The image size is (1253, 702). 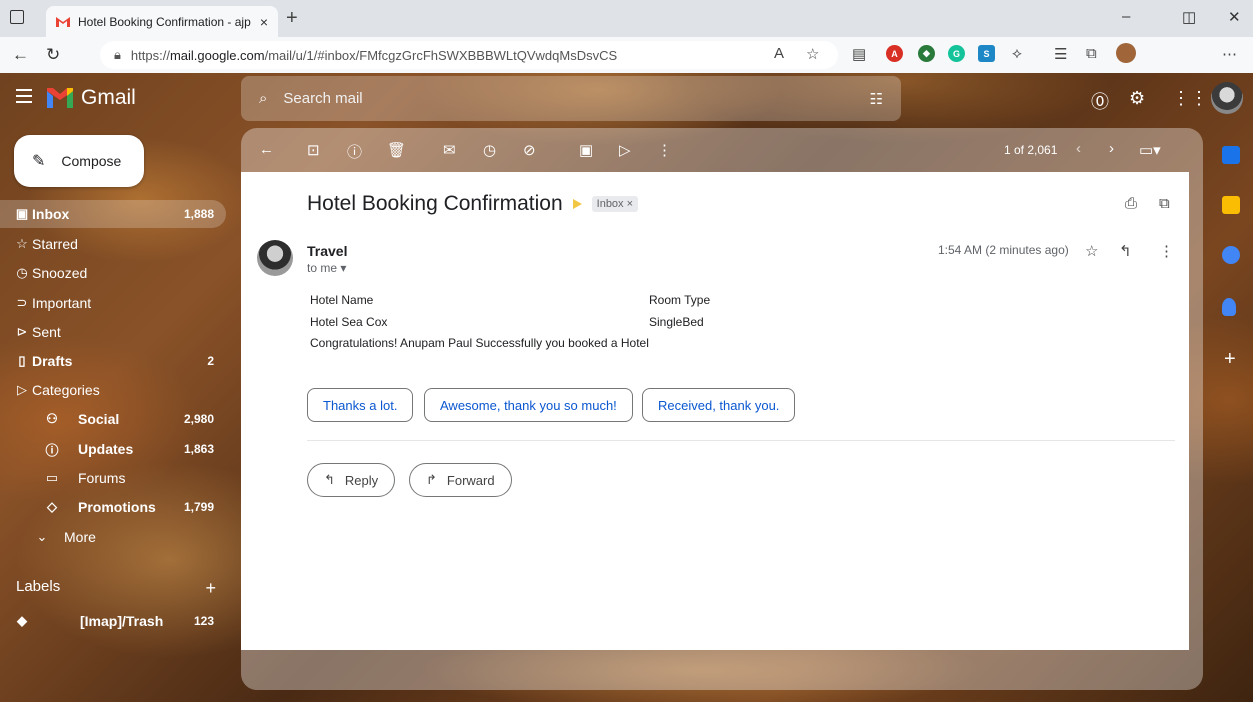 I want to click on inbox-label-chip: Inbox ×, so click(x=615, y=204).